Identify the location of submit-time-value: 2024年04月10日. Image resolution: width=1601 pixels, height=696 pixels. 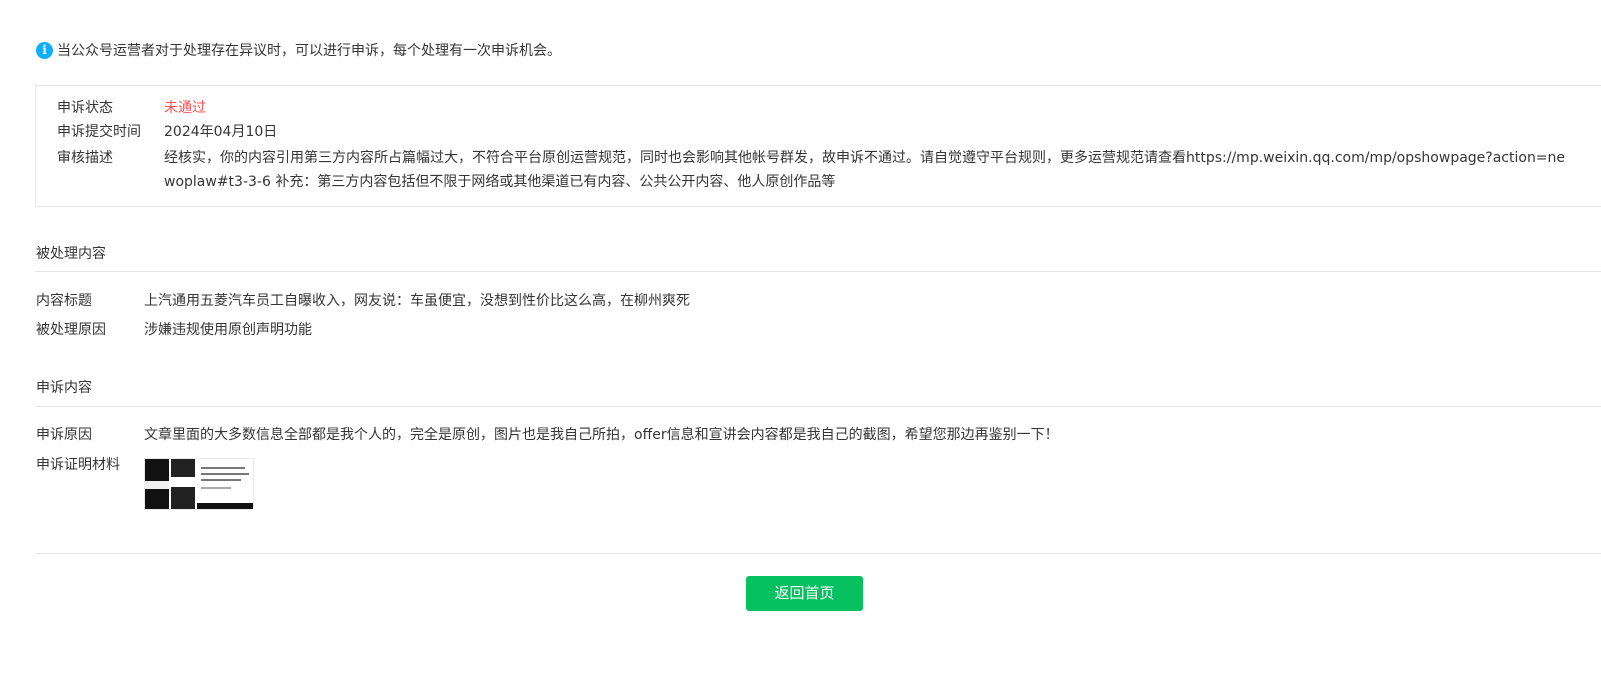
(221, 132).